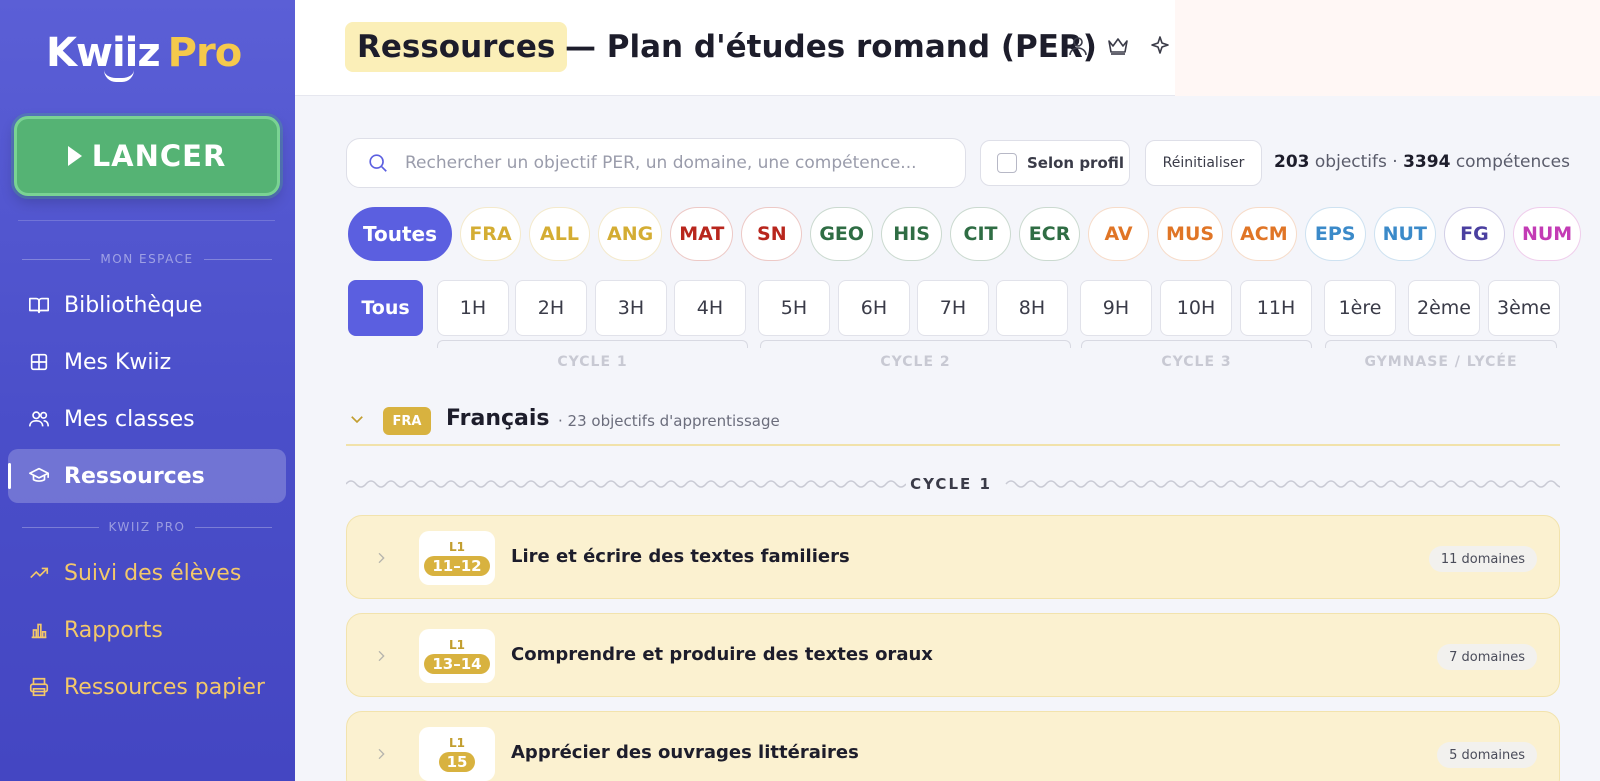  I want to click on subject-pill-toutes: Toutes, so click(400, 234).